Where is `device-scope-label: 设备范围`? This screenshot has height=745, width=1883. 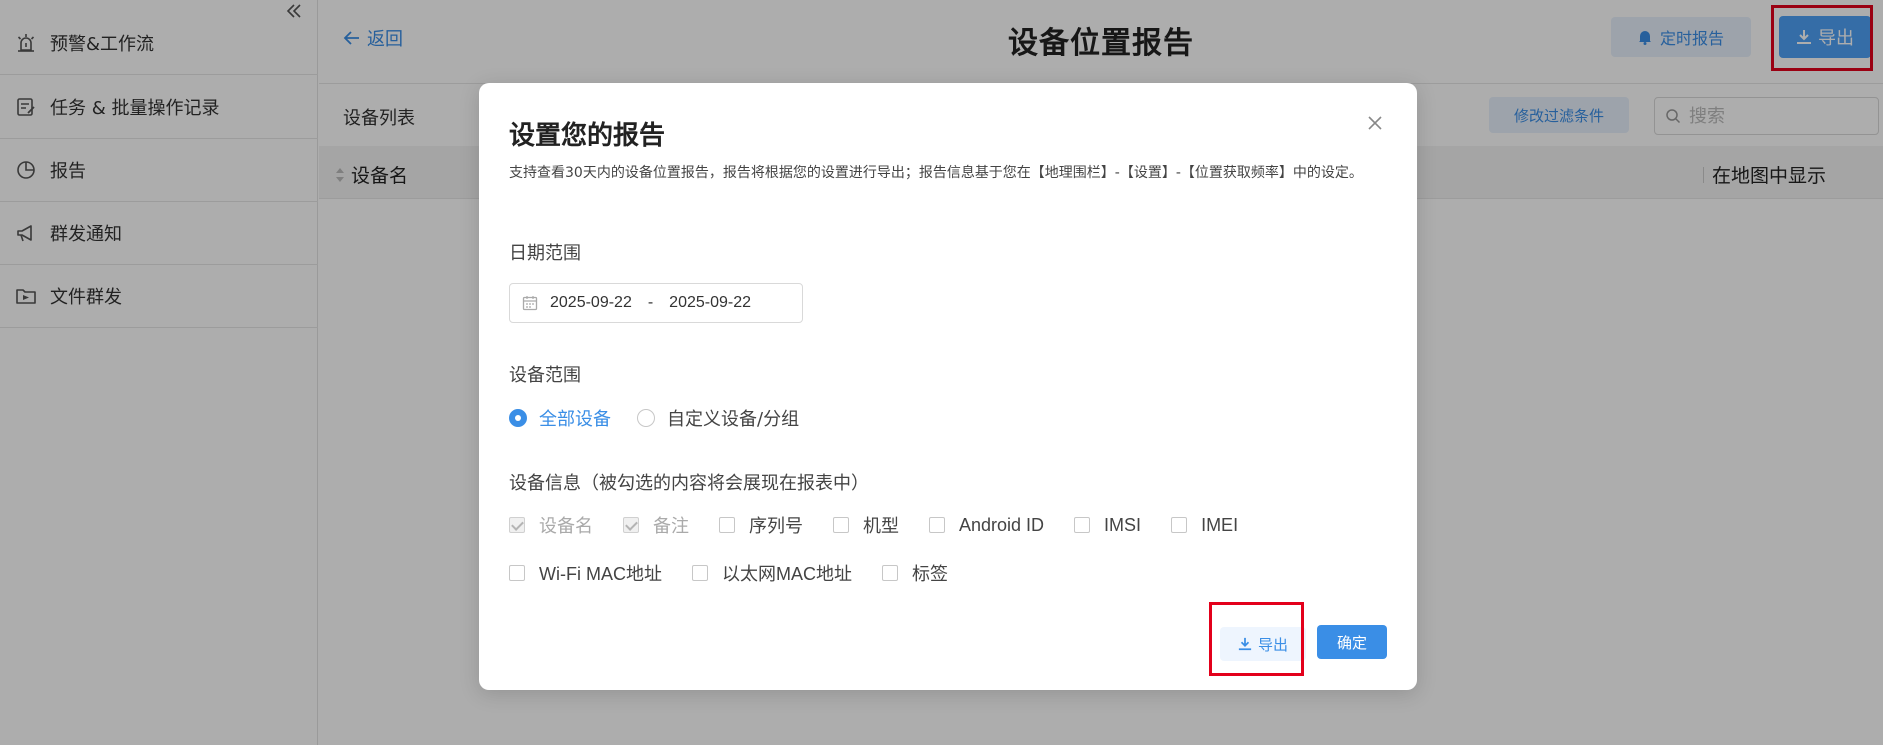
device-scope-label: 设备范围 is located at coordinates (545, 375).